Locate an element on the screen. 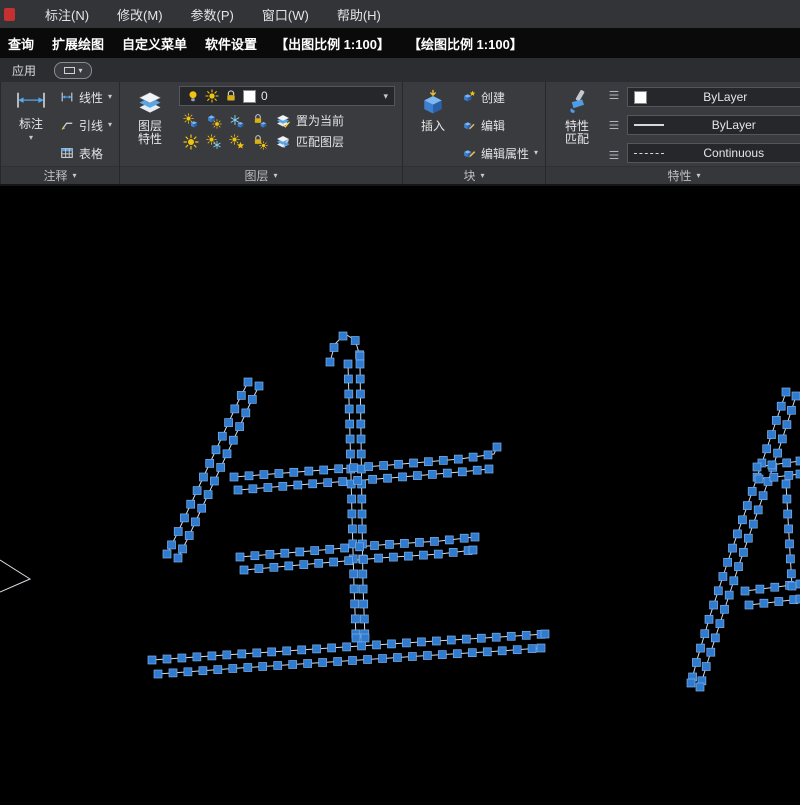 The height and width of the screenshot is (805, 800). dimension-button: 标注 ▾ is located at coordinates (31, 125).